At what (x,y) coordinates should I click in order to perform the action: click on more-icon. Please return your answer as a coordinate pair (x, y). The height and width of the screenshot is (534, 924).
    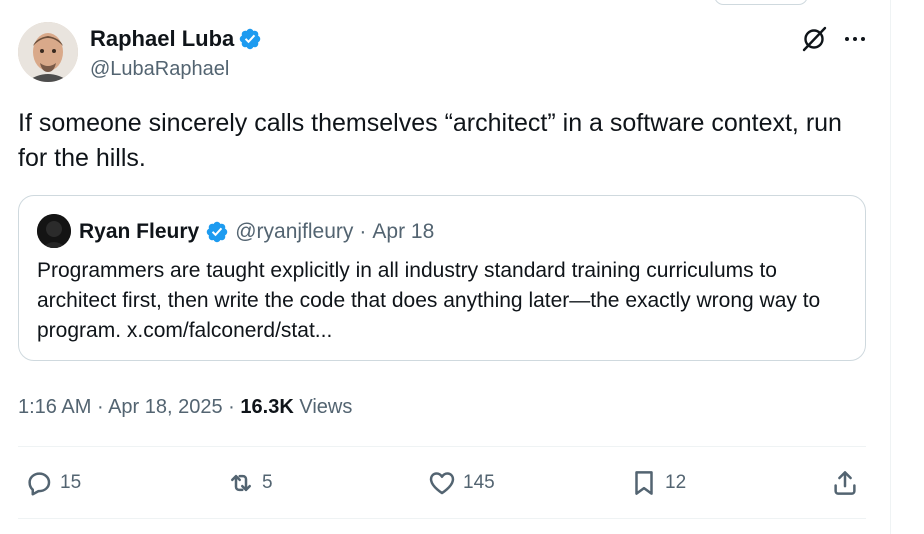
    Looking at the image, I should click on (855, 39).